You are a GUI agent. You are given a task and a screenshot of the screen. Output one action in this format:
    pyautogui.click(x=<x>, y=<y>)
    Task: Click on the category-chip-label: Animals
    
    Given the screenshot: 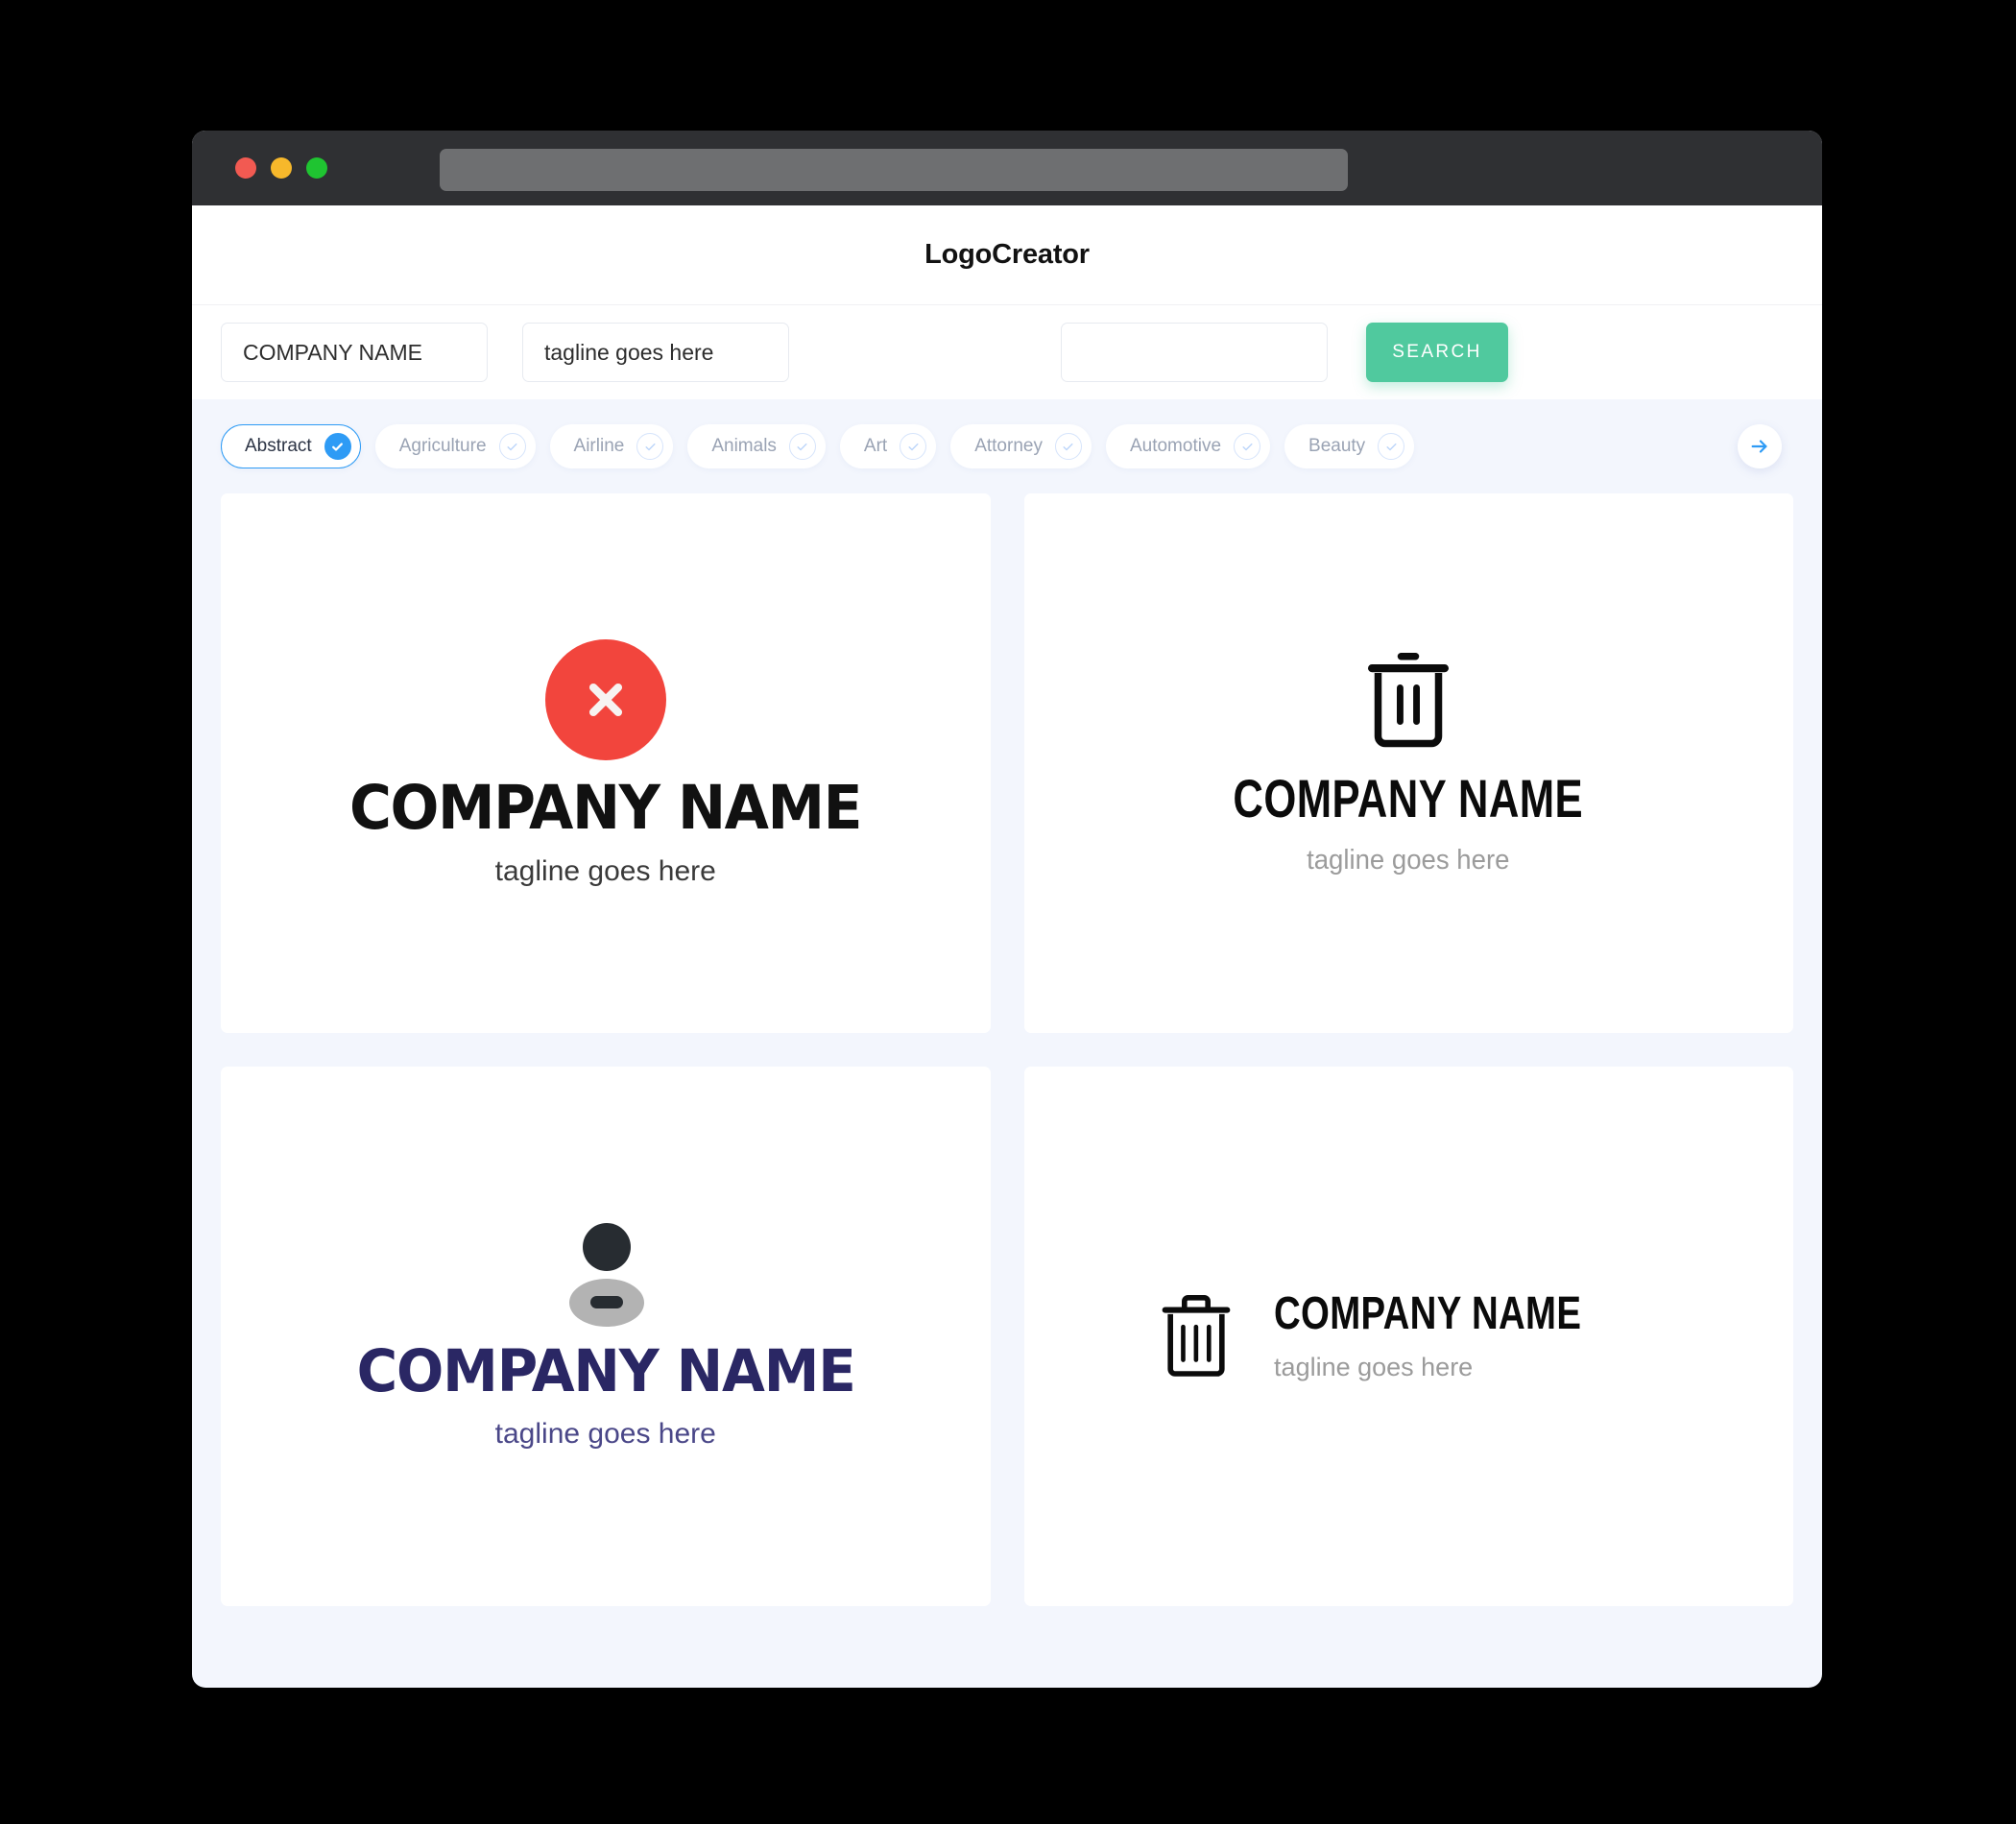 What is the action you would take?
    pyautogui.click(x=744, y=446)
    